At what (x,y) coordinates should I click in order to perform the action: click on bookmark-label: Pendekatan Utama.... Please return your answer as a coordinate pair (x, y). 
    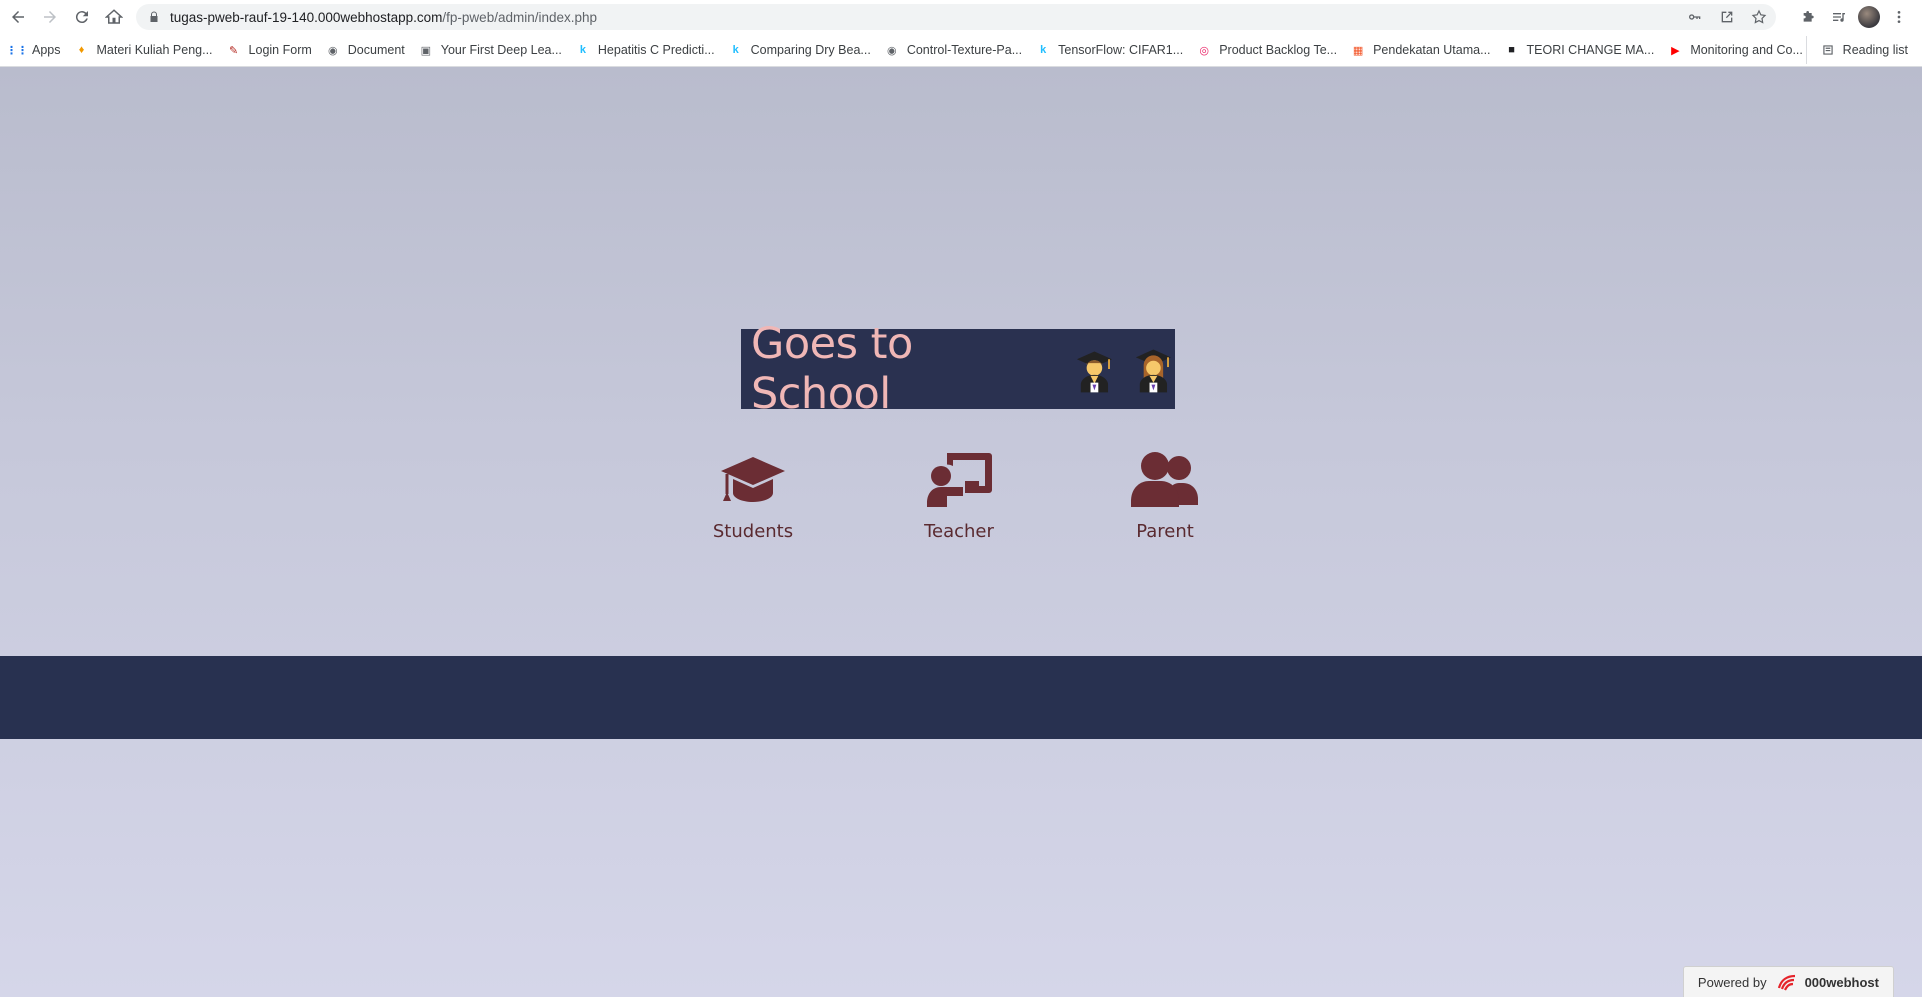
    Looking at the image, I should click on (1432, 50).